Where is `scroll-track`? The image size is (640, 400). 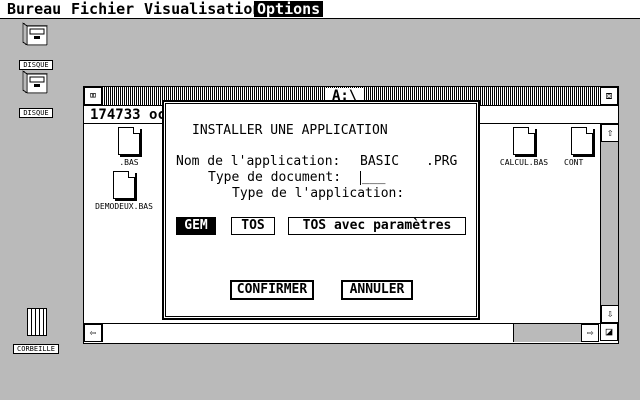 scroll-track is located at coordinates (547, 333).